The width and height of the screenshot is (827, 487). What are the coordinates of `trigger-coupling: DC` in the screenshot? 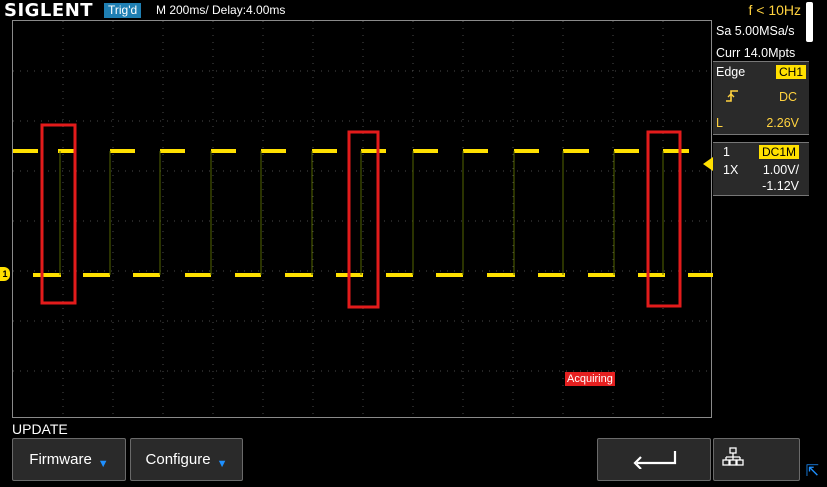 It's located at (787, 97).